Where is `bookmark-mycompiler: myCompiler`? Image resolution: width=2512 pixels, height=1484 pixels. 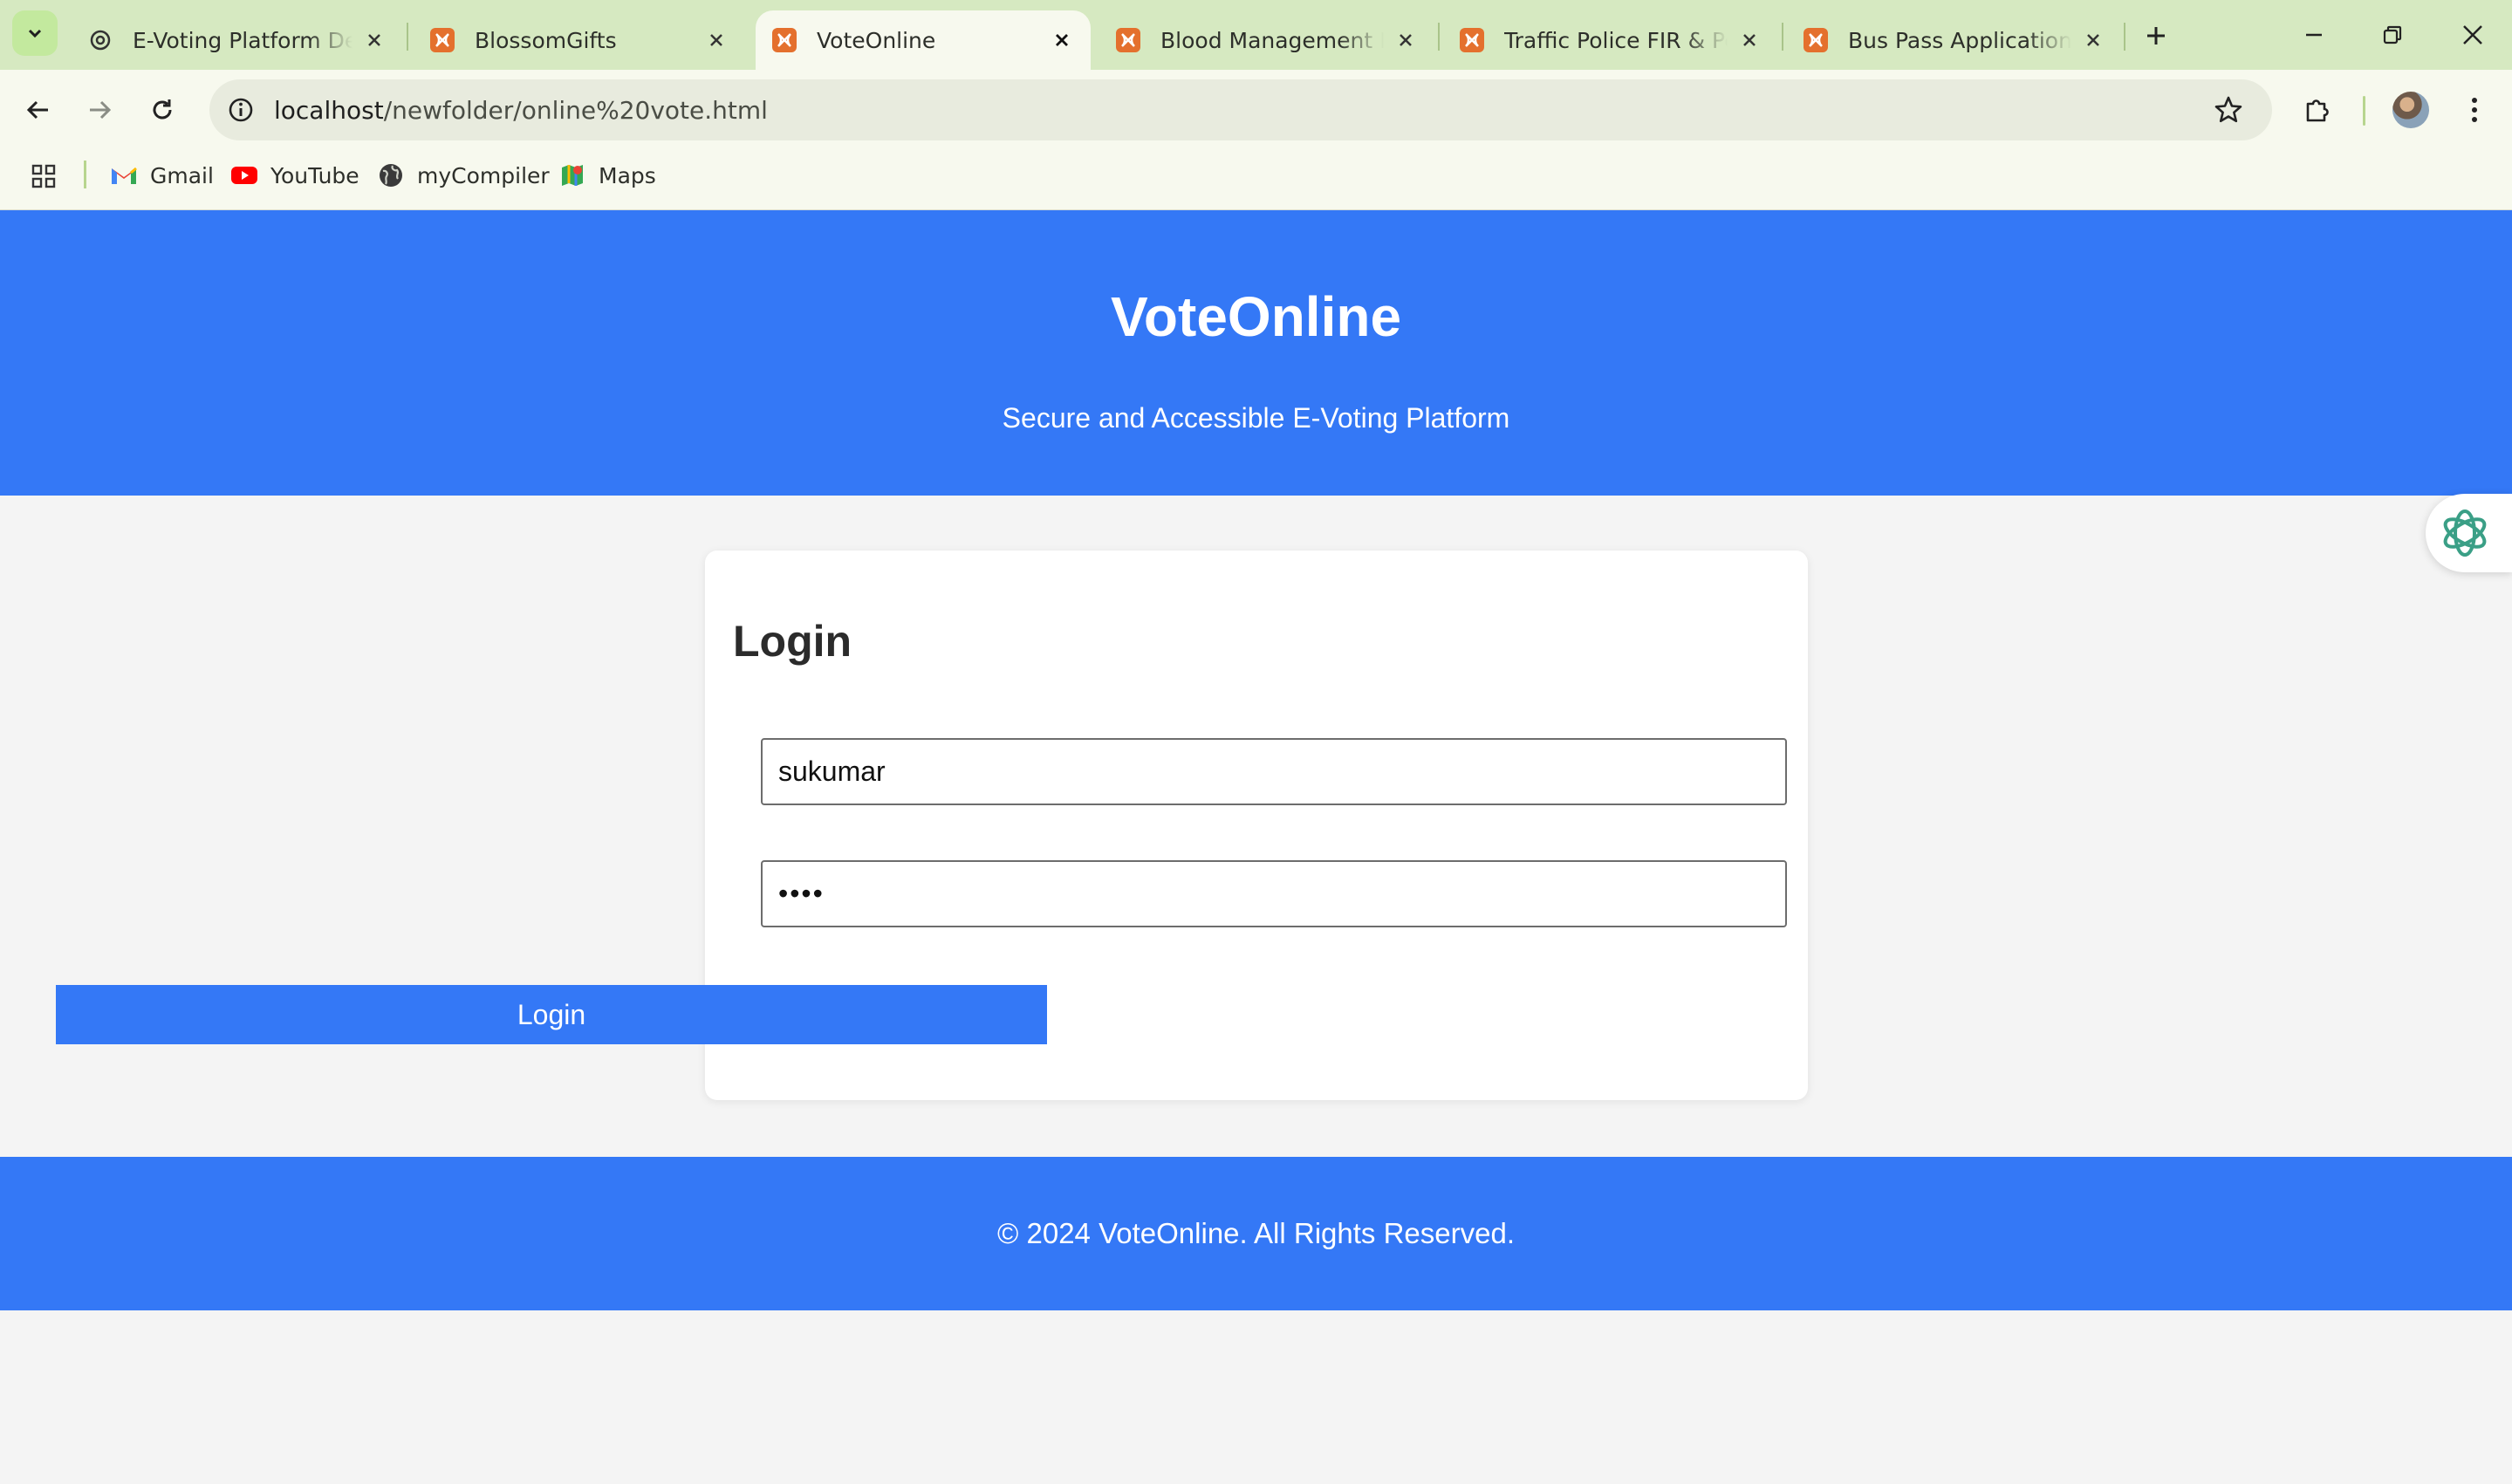
bookmark-mycompiler: myCompiler is located at coordinates (463, 175).